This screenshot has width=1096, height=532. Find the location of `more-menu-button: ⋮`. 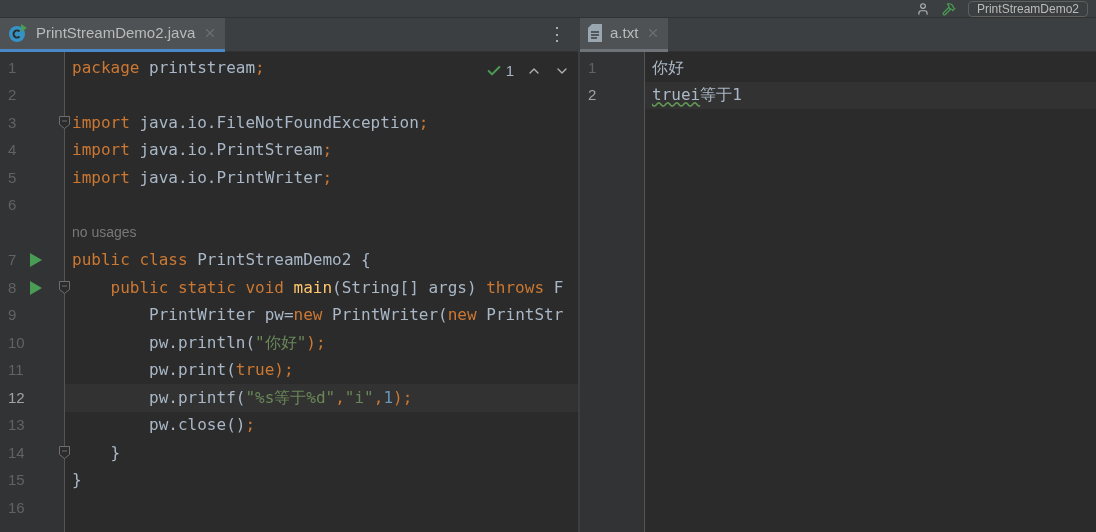

more-menu-button: ⋮ is located at coordinates (557, 34).